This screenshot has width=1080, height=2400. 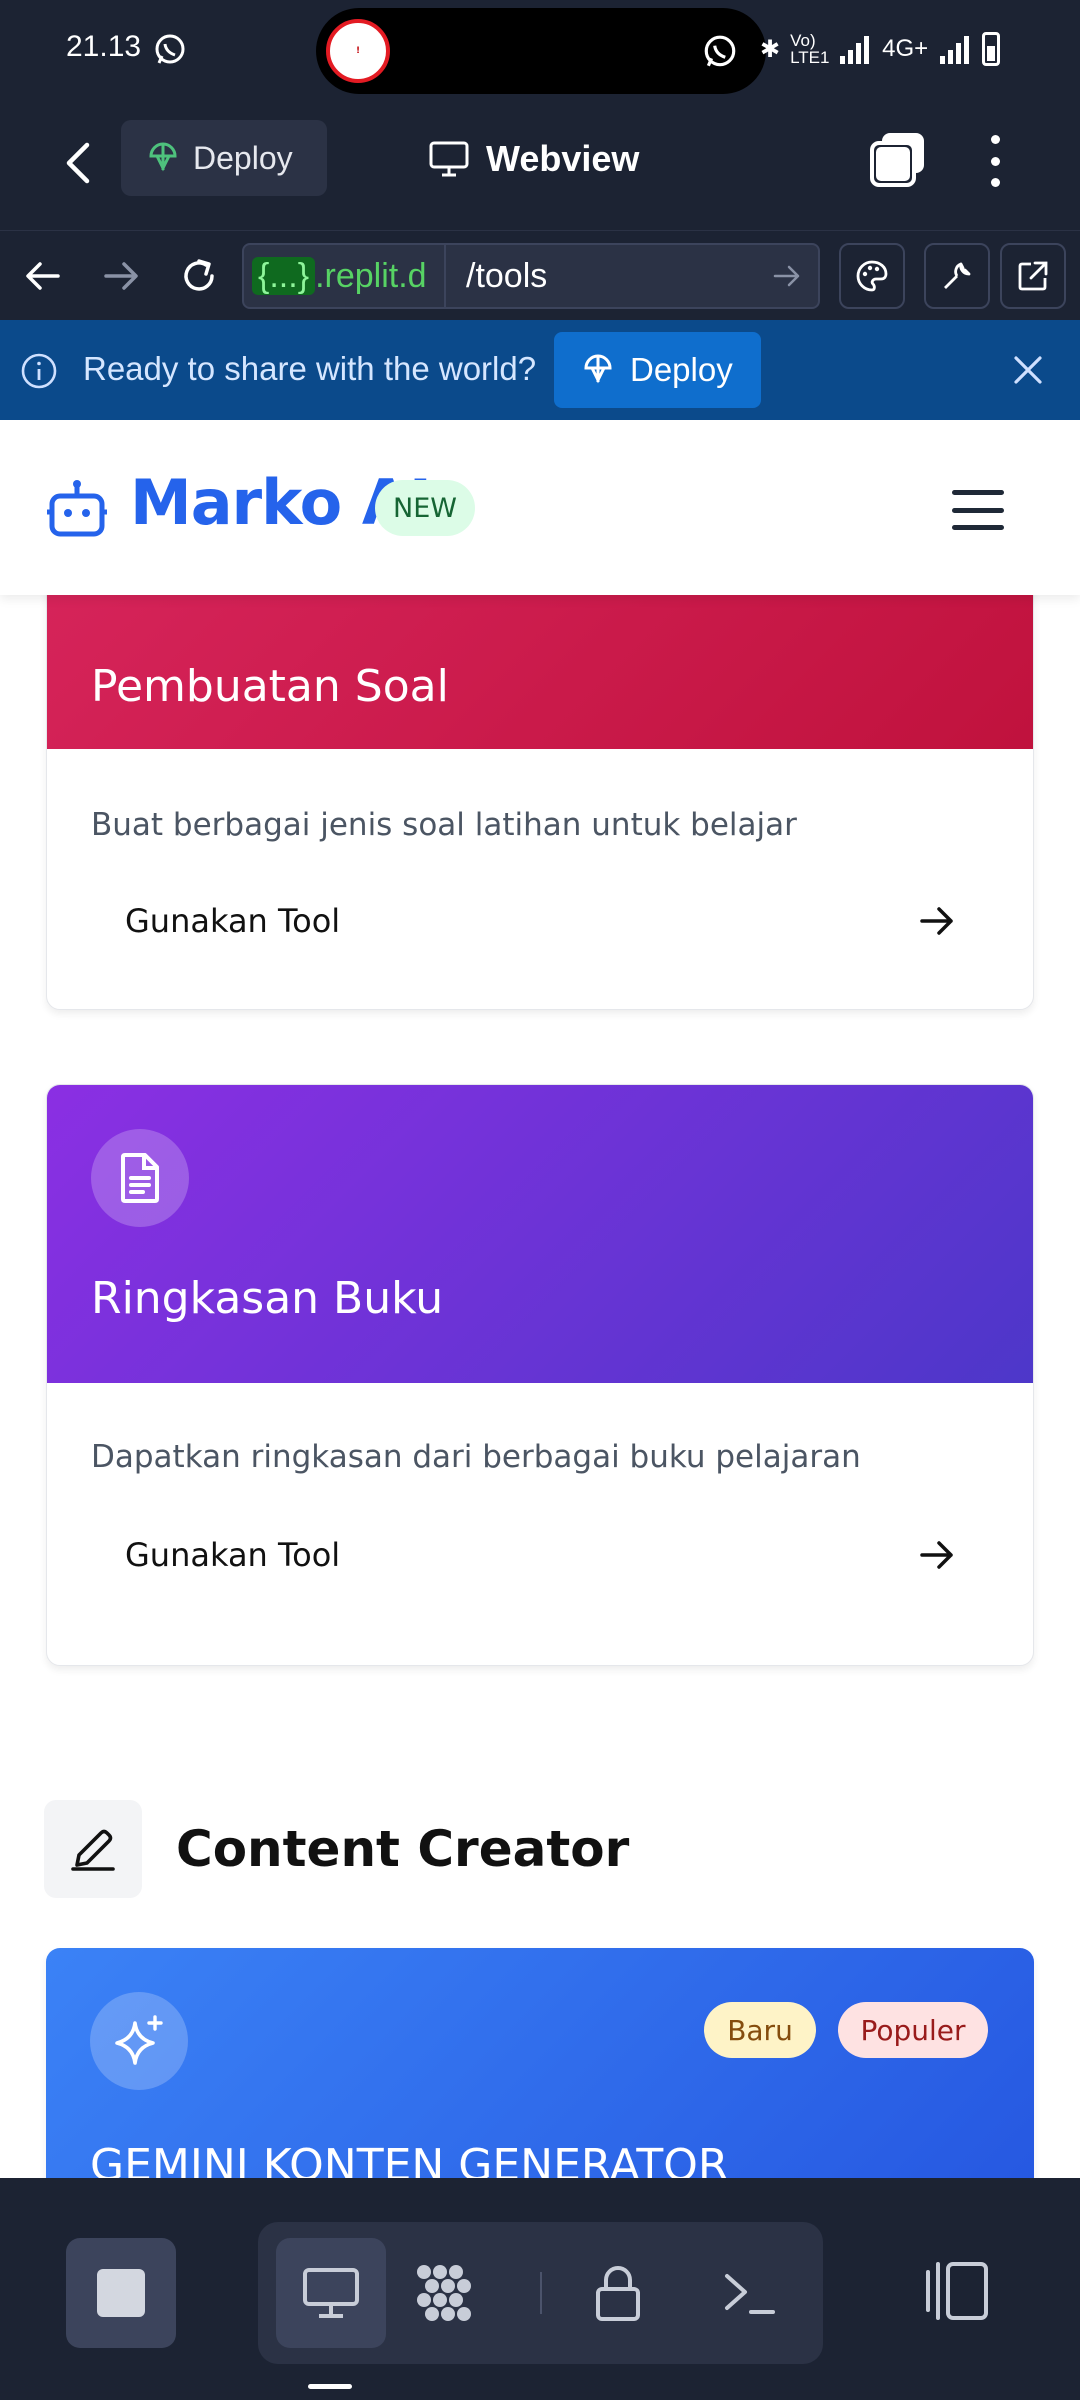 I want to click on theme-button, so click(x=872, y=276).